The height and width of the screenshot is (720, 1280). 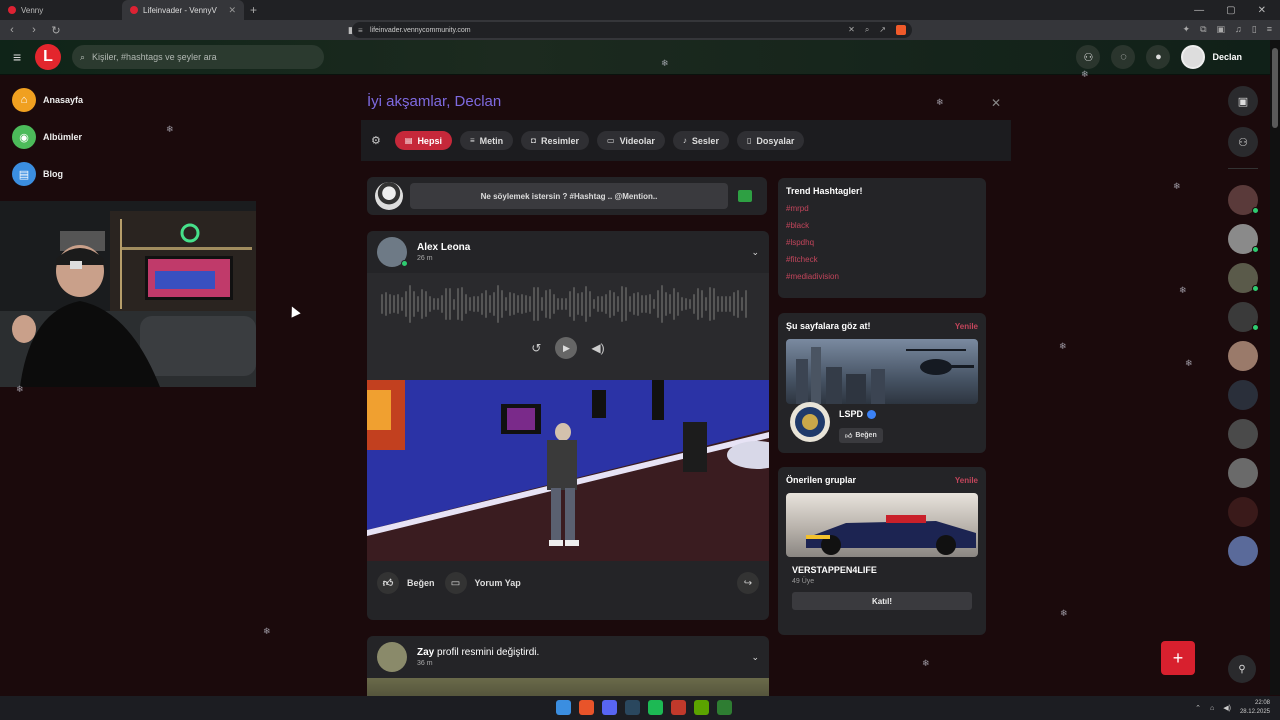 I want to click on sidebar-item-albums: ◉ Albümler, so click(x=72, y=137).